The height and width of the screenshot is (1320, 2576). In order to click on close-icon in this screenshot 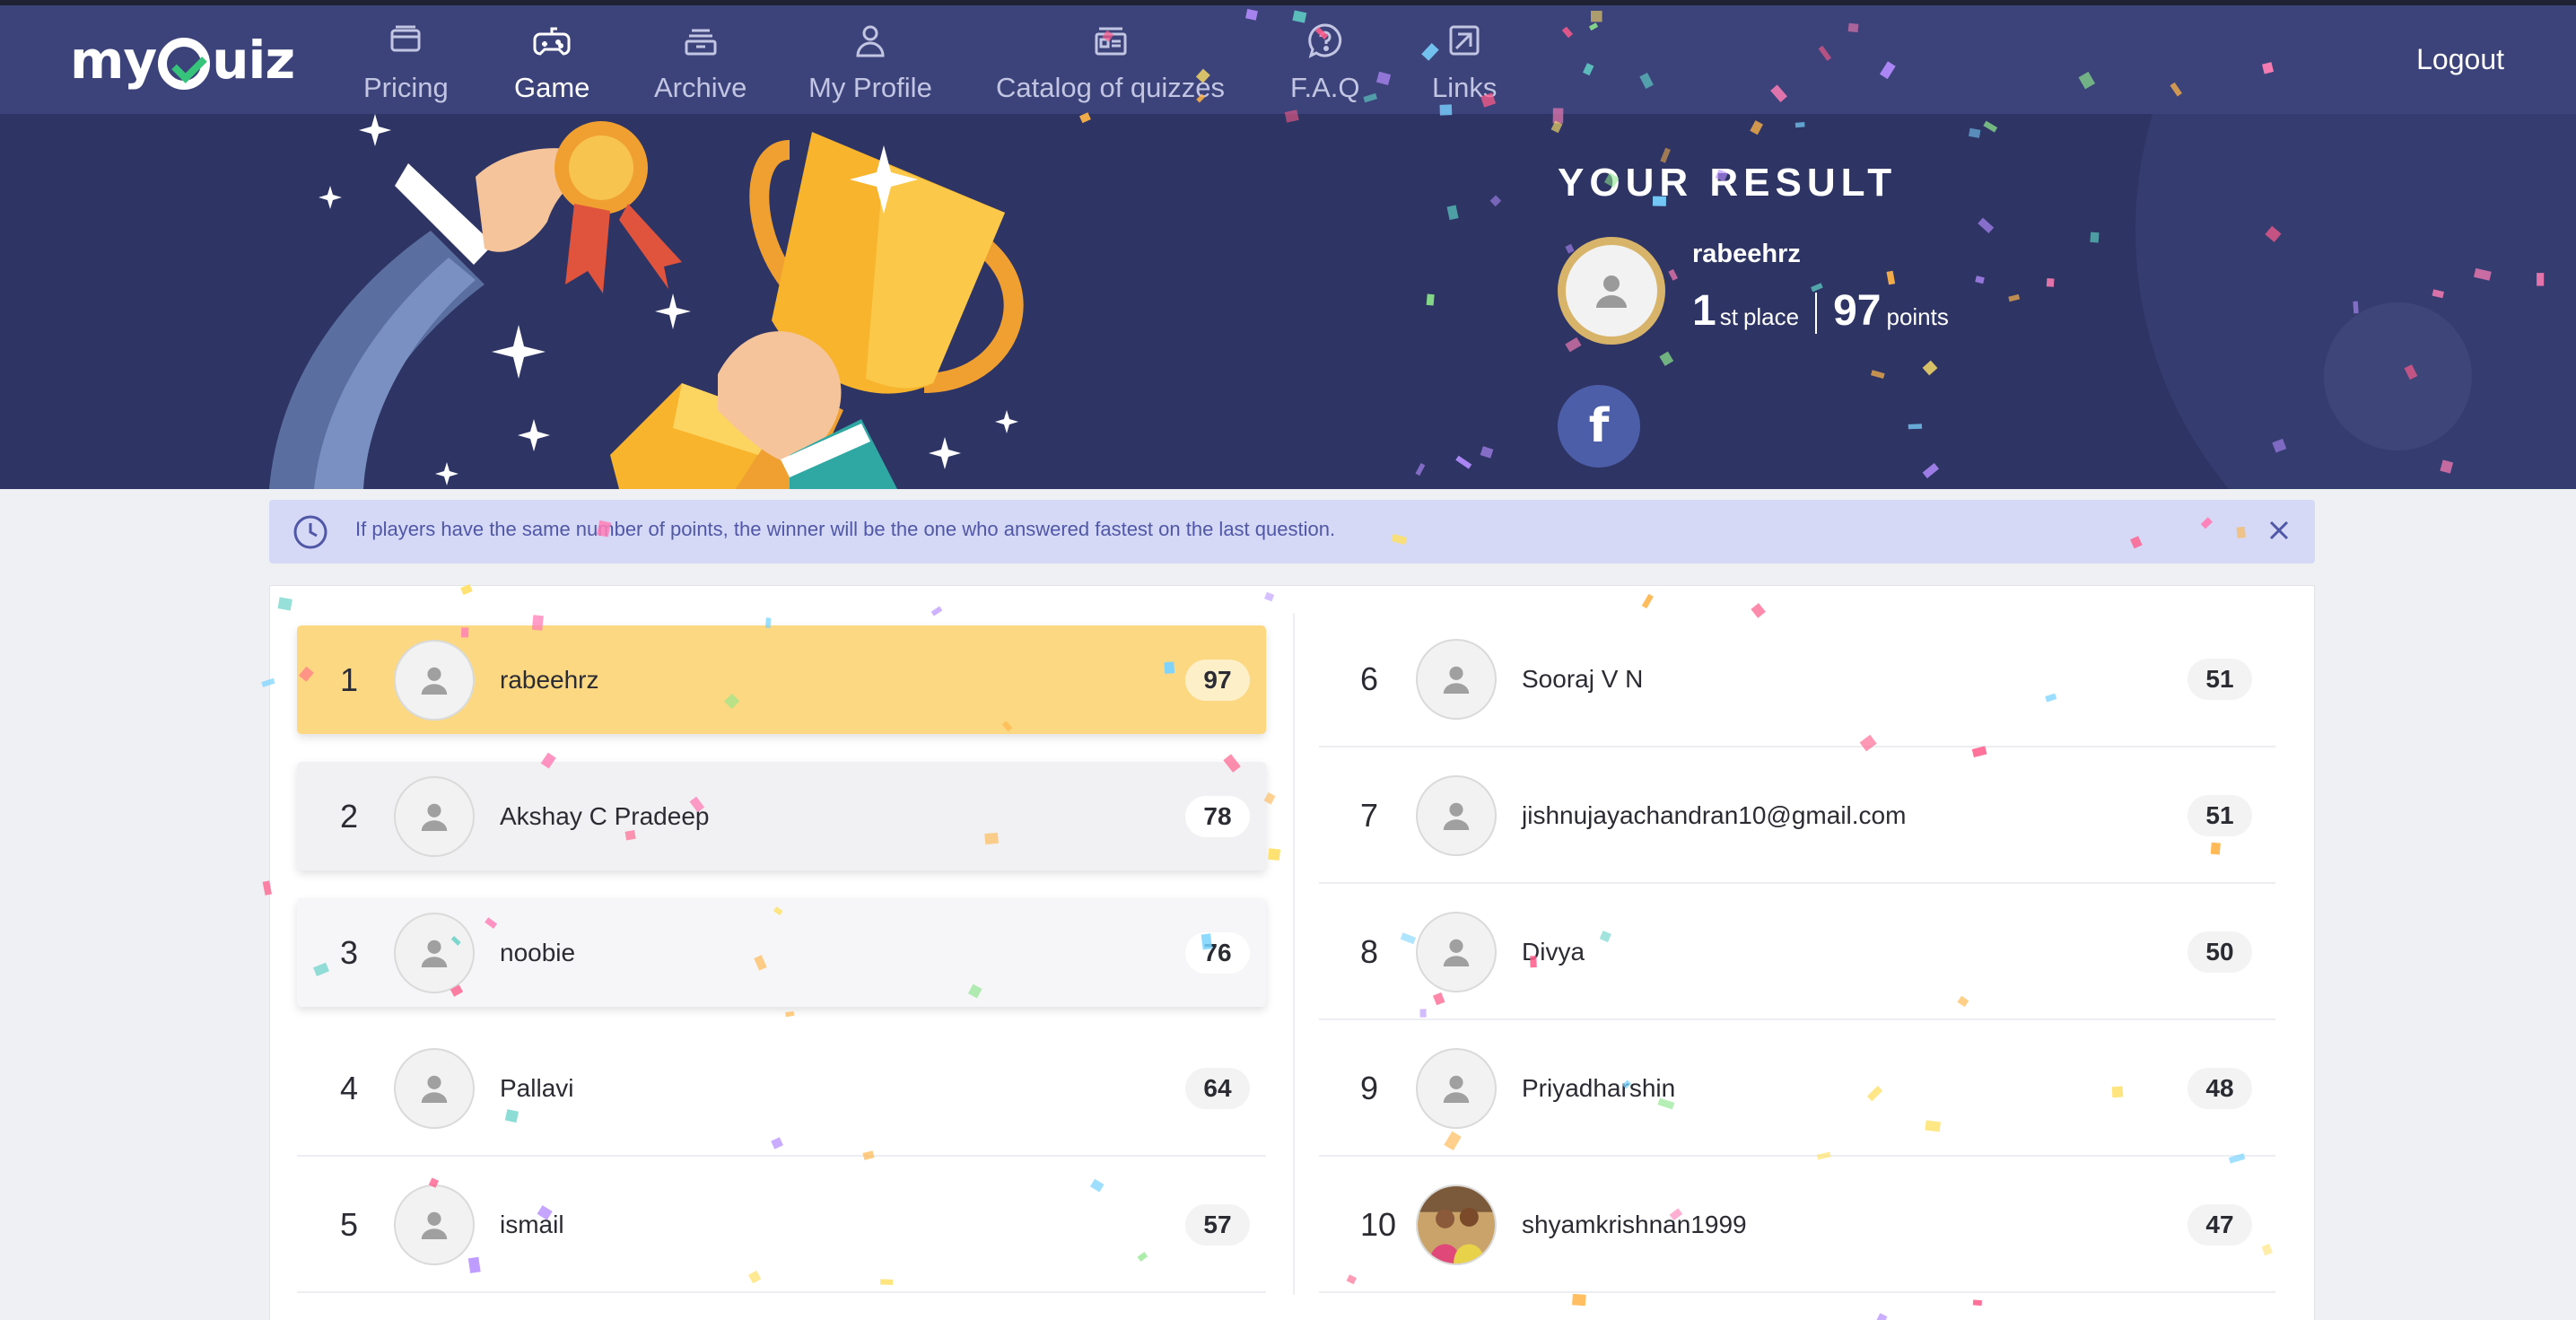, I will do `click(2279, 530)`.